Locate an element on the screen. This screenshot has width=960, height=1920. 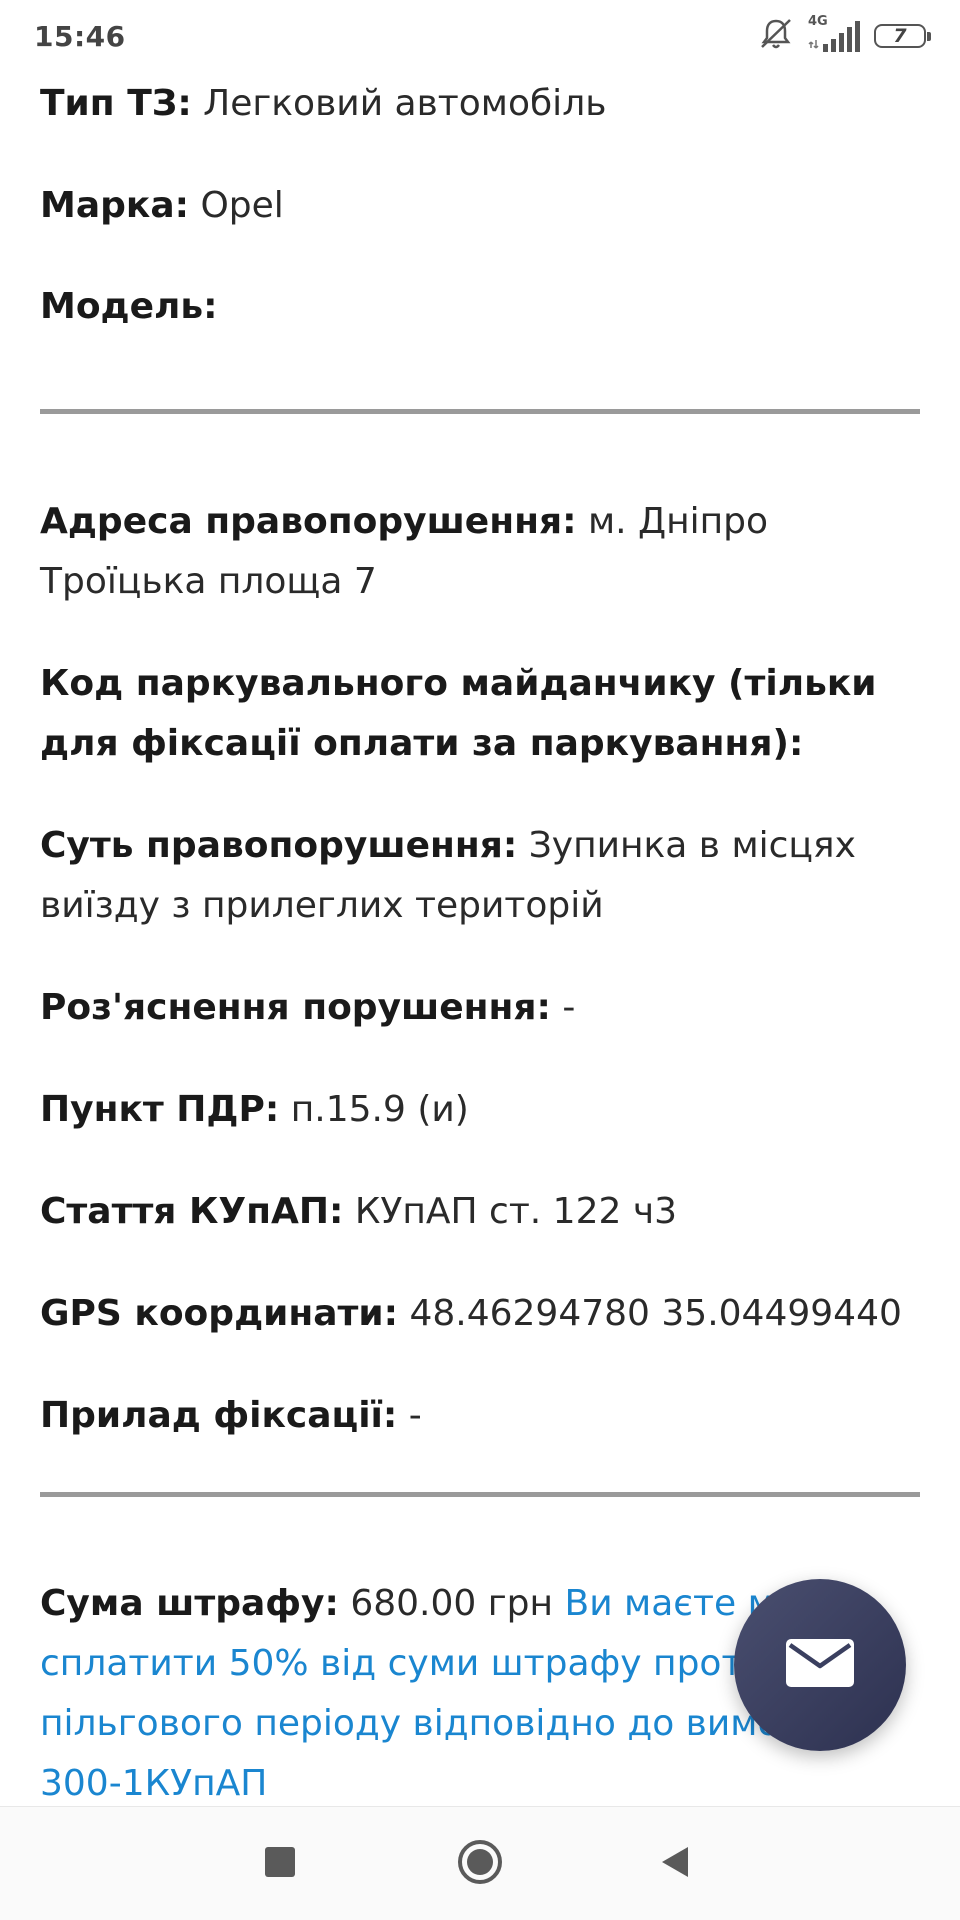
gps-value: 48.46294780 35.04499440 is located at coordinates (655, 1313).